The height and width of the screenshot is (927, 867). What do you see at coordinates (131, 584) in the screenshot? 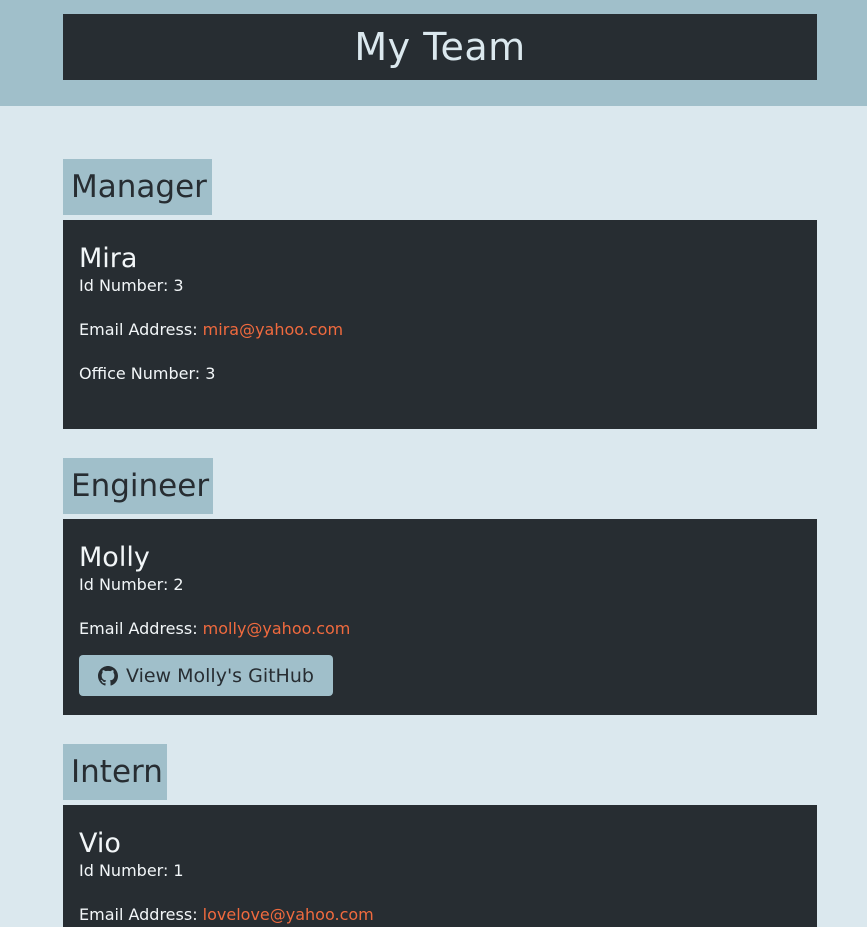
I see `id-number: Id Number: 2` at bounding box center [131, 584].